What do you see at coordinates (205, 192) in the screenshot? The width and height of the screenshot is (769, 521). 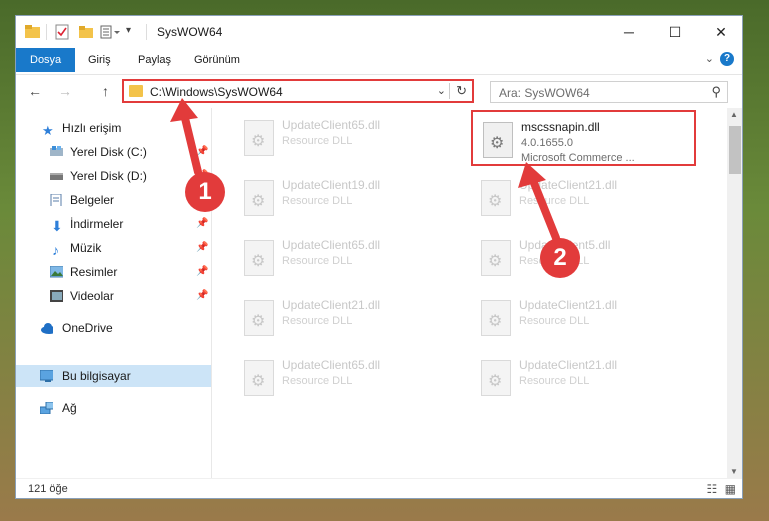 I see `step-1-badge: 1` at bounding box center [205, 192].